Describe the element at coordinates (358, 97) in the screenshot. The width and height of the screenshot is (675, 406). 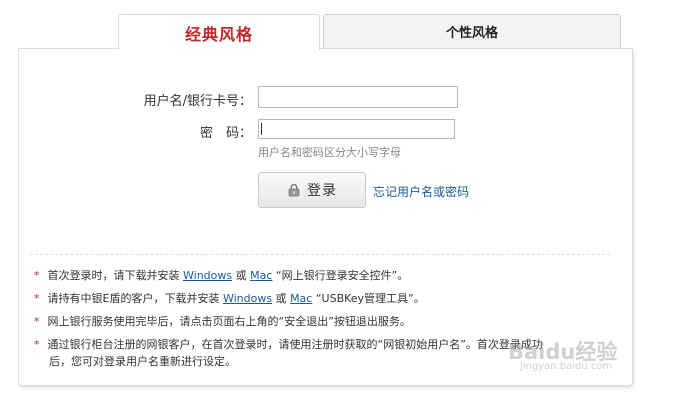
I see `username-input` at that location.